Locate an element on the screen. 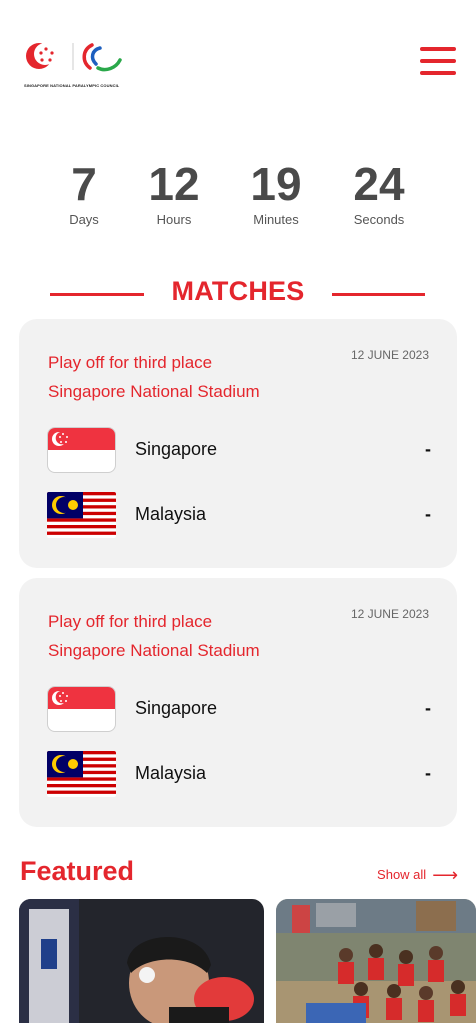 The width and height of the screenshot is (476, 1023). countdown-minutes: 19 Minutes is located at coordinates (276, 192).